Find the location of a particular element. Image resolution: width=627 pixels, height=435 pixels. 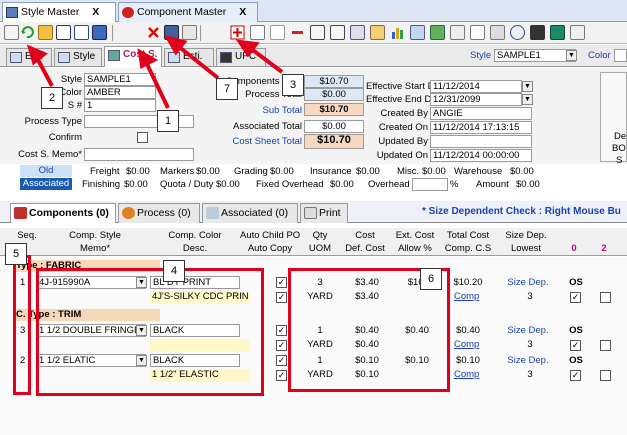

callout-1: 1 is located at coordinates (168, 121).